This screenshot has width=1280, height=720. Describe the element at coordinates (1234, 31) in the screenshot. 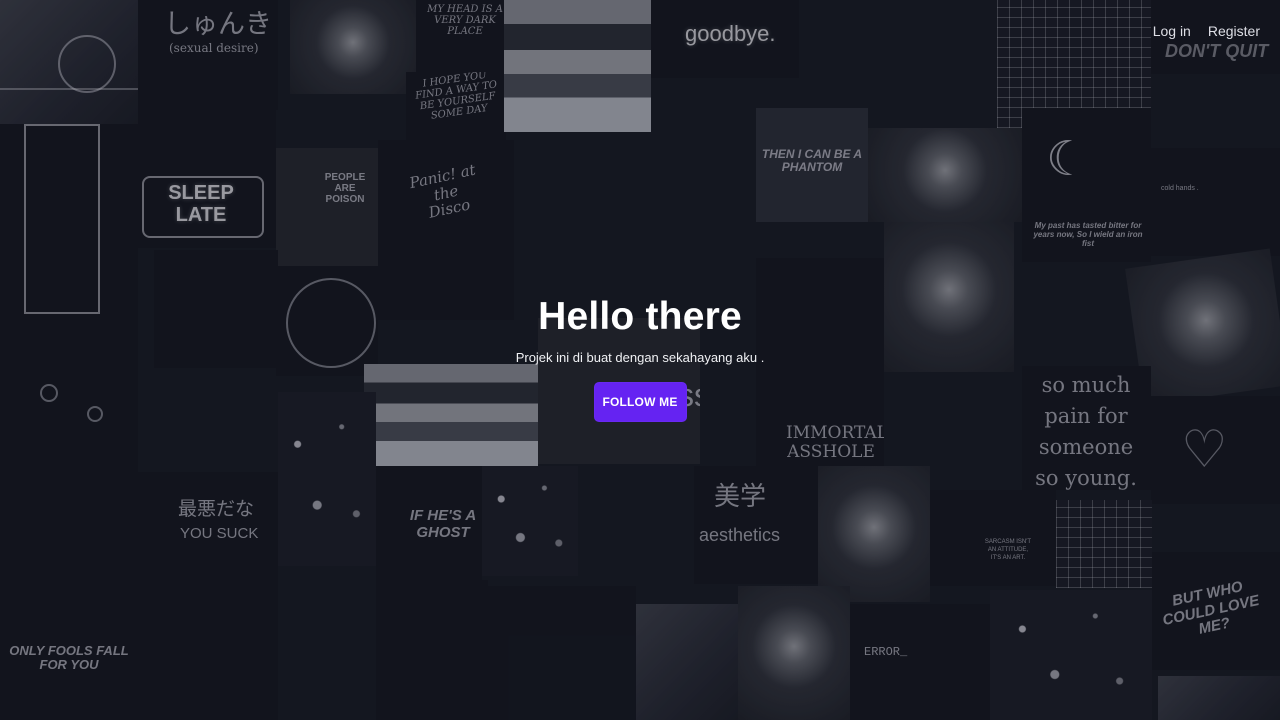

I see `register-link: Register` at that location.